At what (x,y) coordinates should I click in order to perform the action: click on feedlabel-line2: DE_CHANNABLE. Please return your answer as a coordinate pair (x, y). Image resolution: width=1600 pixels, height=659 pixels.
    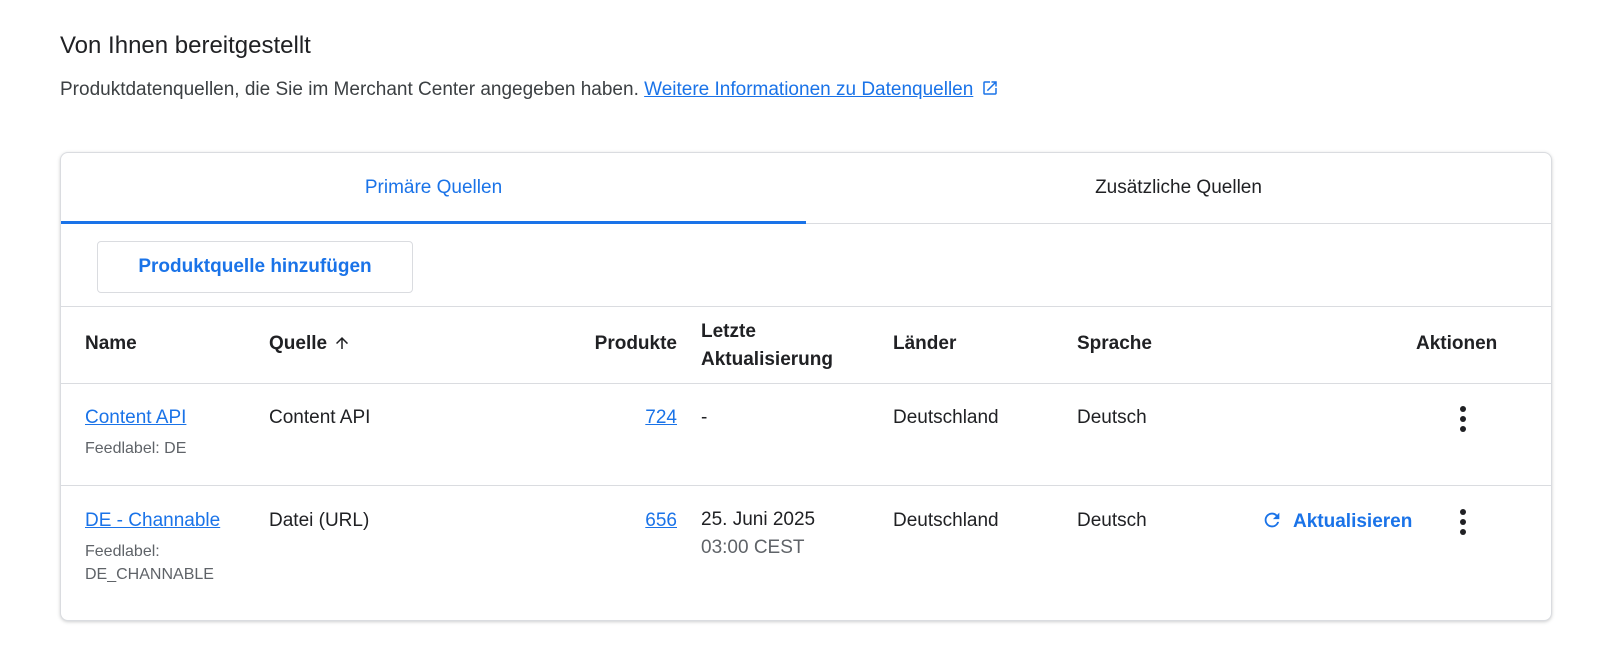
    Looking at the image, I should click on (149, 574).